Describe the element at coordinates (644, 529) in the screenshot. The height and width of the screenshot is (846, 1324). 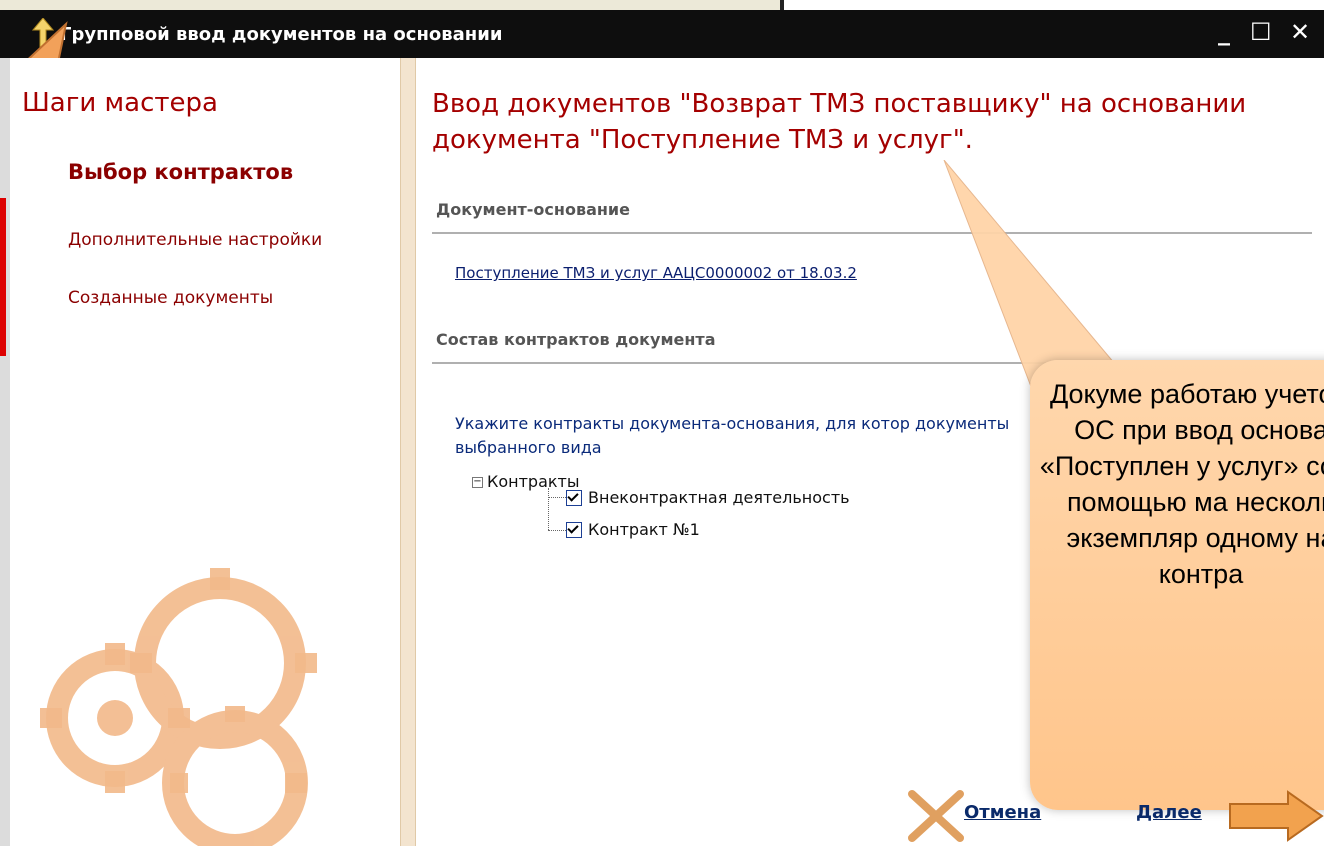
I see `tree-item-label: Контракт №1` at that location.